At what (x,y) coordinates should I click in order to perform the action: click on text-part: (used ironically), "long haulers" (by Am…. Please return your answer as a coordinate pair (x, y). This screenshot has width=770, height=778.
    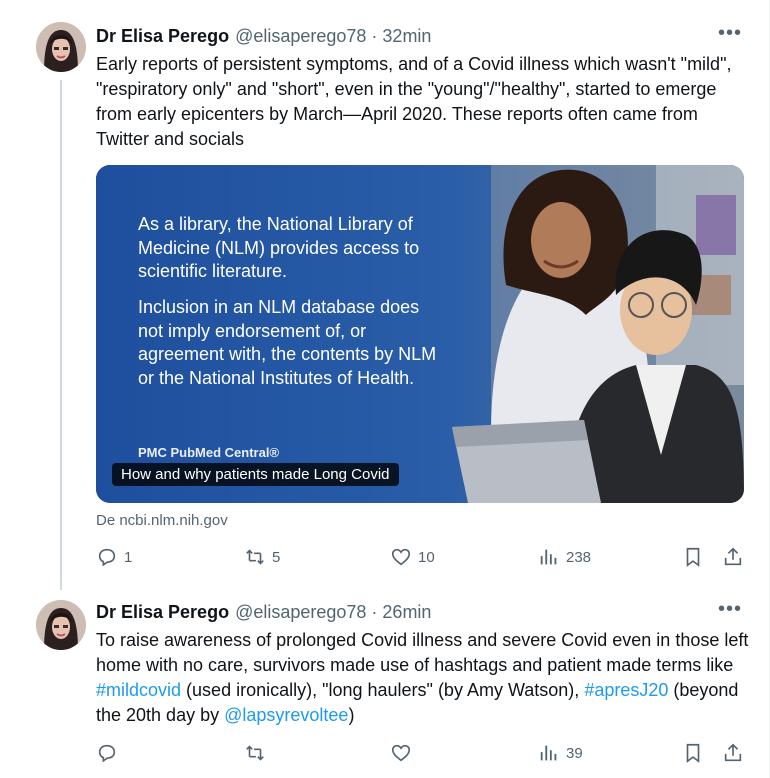
    Looking at the image, I should click on (383, 690).